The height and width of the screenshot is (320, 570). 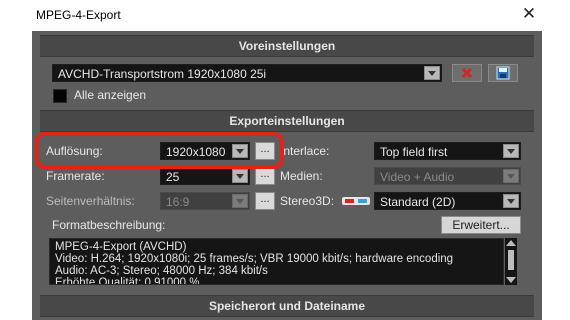 I want to click on description-scrollbar, so click(x=511, y=261).